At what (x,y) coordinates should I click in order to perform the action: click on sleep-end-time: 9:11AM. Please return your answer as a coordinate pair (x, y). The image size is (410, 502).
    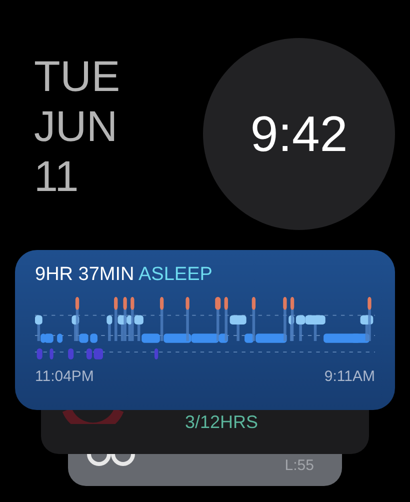
    Looking at the image, I should click on (349, 376).